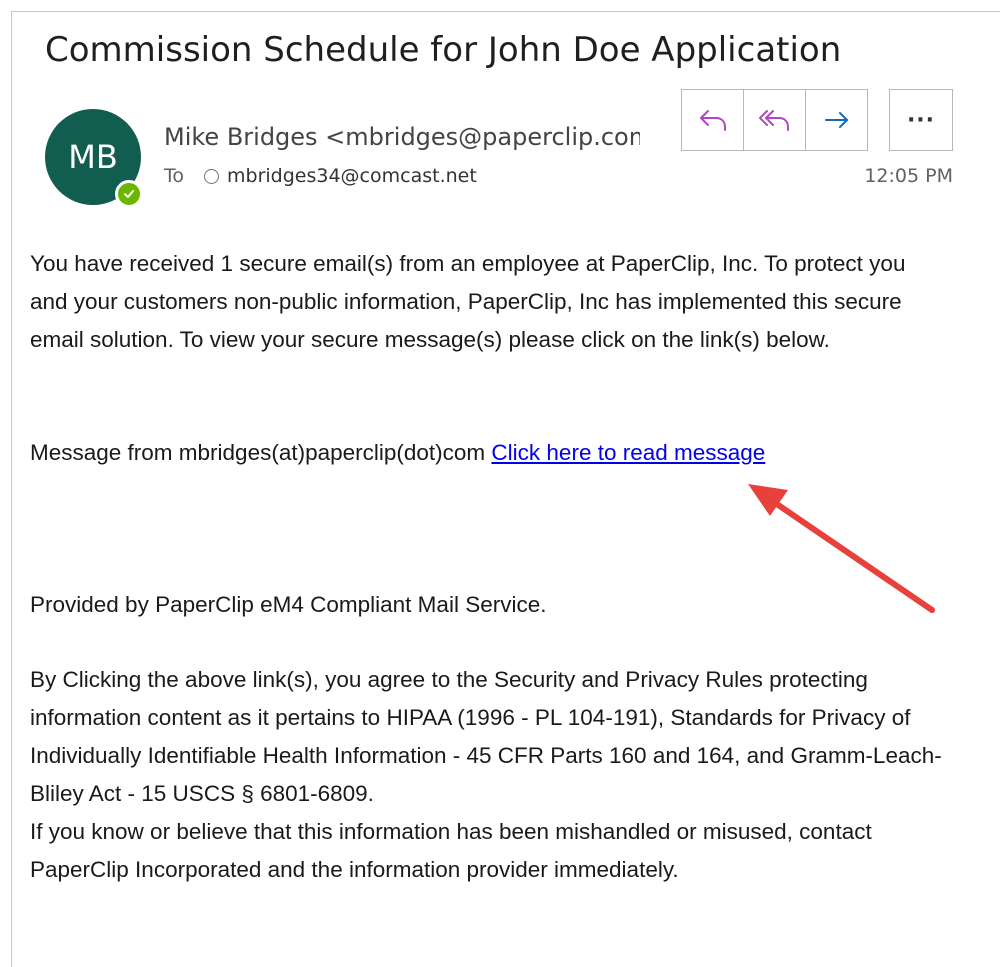  I want to click on recipient-row: To mbridges34@comcast.net, so click(320, 176).